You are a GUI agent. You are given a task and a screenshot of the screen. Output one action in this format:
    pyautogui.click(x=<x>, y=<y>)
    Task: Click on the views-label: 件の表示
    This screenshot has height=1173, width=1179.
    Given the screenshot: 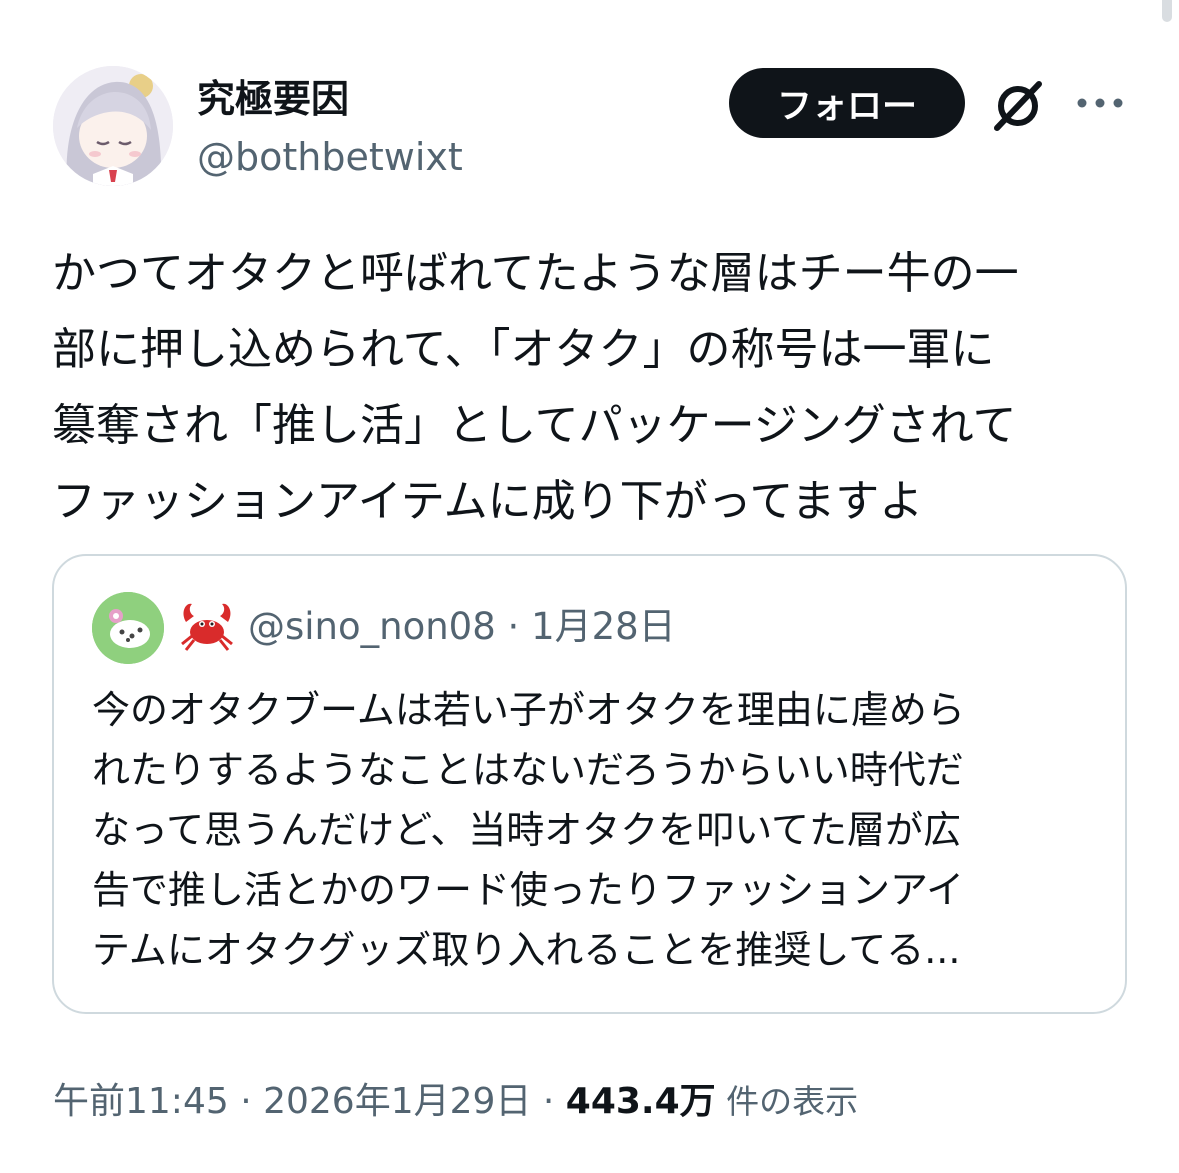 What is the action you would take?
    pyautogui.click(x=787, y=1101)
    